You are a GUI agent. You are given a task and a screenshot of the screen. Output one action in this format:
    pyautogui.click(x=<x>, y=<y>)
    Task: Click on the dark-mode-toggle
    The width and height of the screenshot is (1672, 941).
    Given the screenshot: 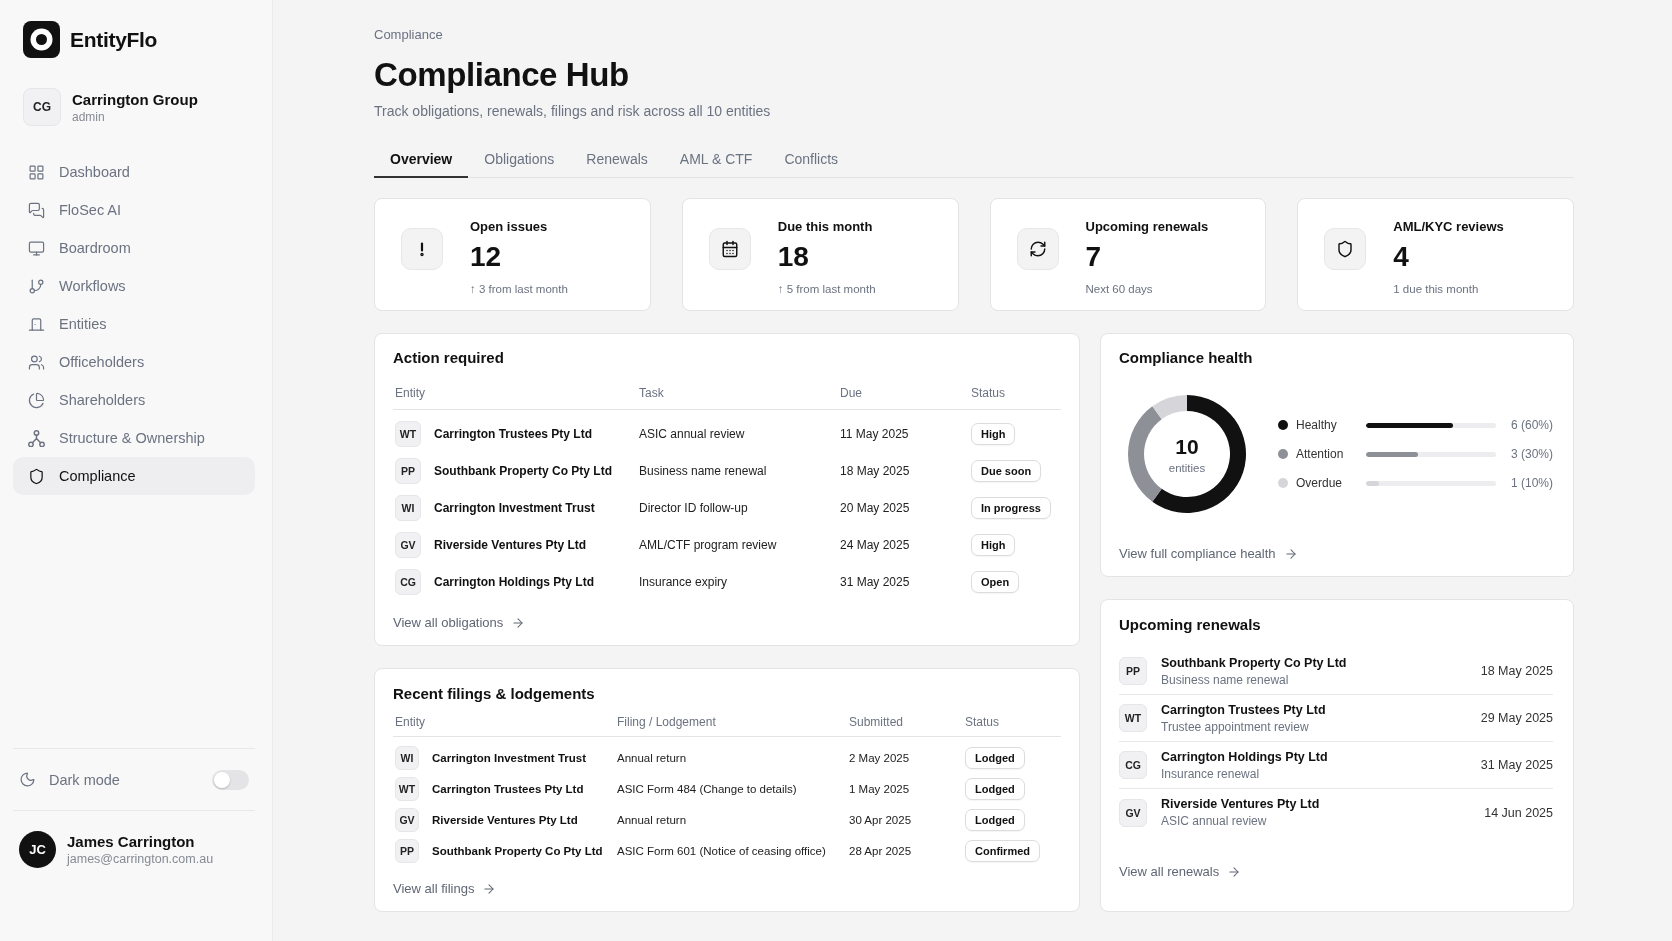 What is the action you would take?
    pyautogui.click(x=230, y=779)
    